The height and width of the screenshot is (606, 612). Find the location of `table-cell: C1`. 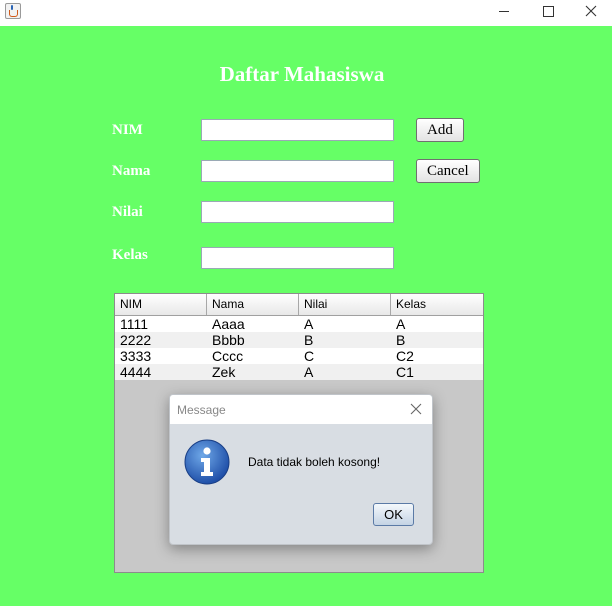

table-cell: C1 is located at coordinates (405, 372).